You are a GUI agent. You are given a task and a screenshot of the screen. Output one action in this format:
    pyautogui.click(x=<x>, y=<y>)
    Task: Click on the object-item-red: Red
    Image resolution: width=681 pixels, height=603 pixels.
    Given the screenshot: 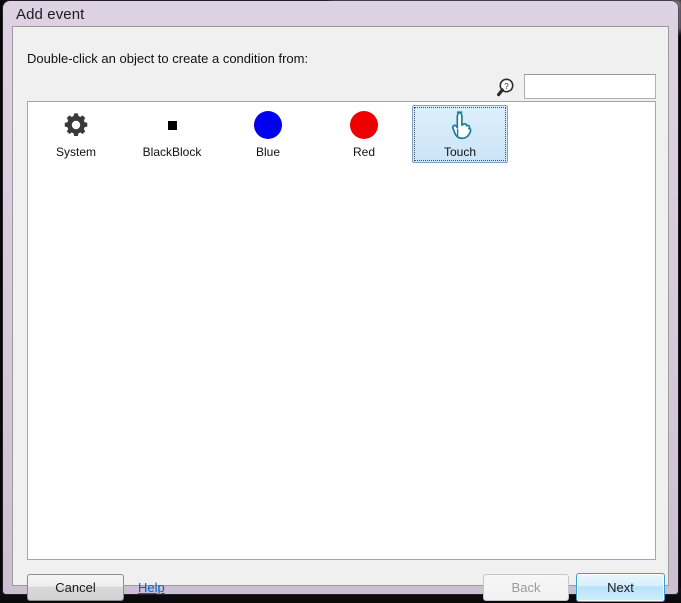 What is the action you would take?
    pyautogui.click(x=364, y=134)
    